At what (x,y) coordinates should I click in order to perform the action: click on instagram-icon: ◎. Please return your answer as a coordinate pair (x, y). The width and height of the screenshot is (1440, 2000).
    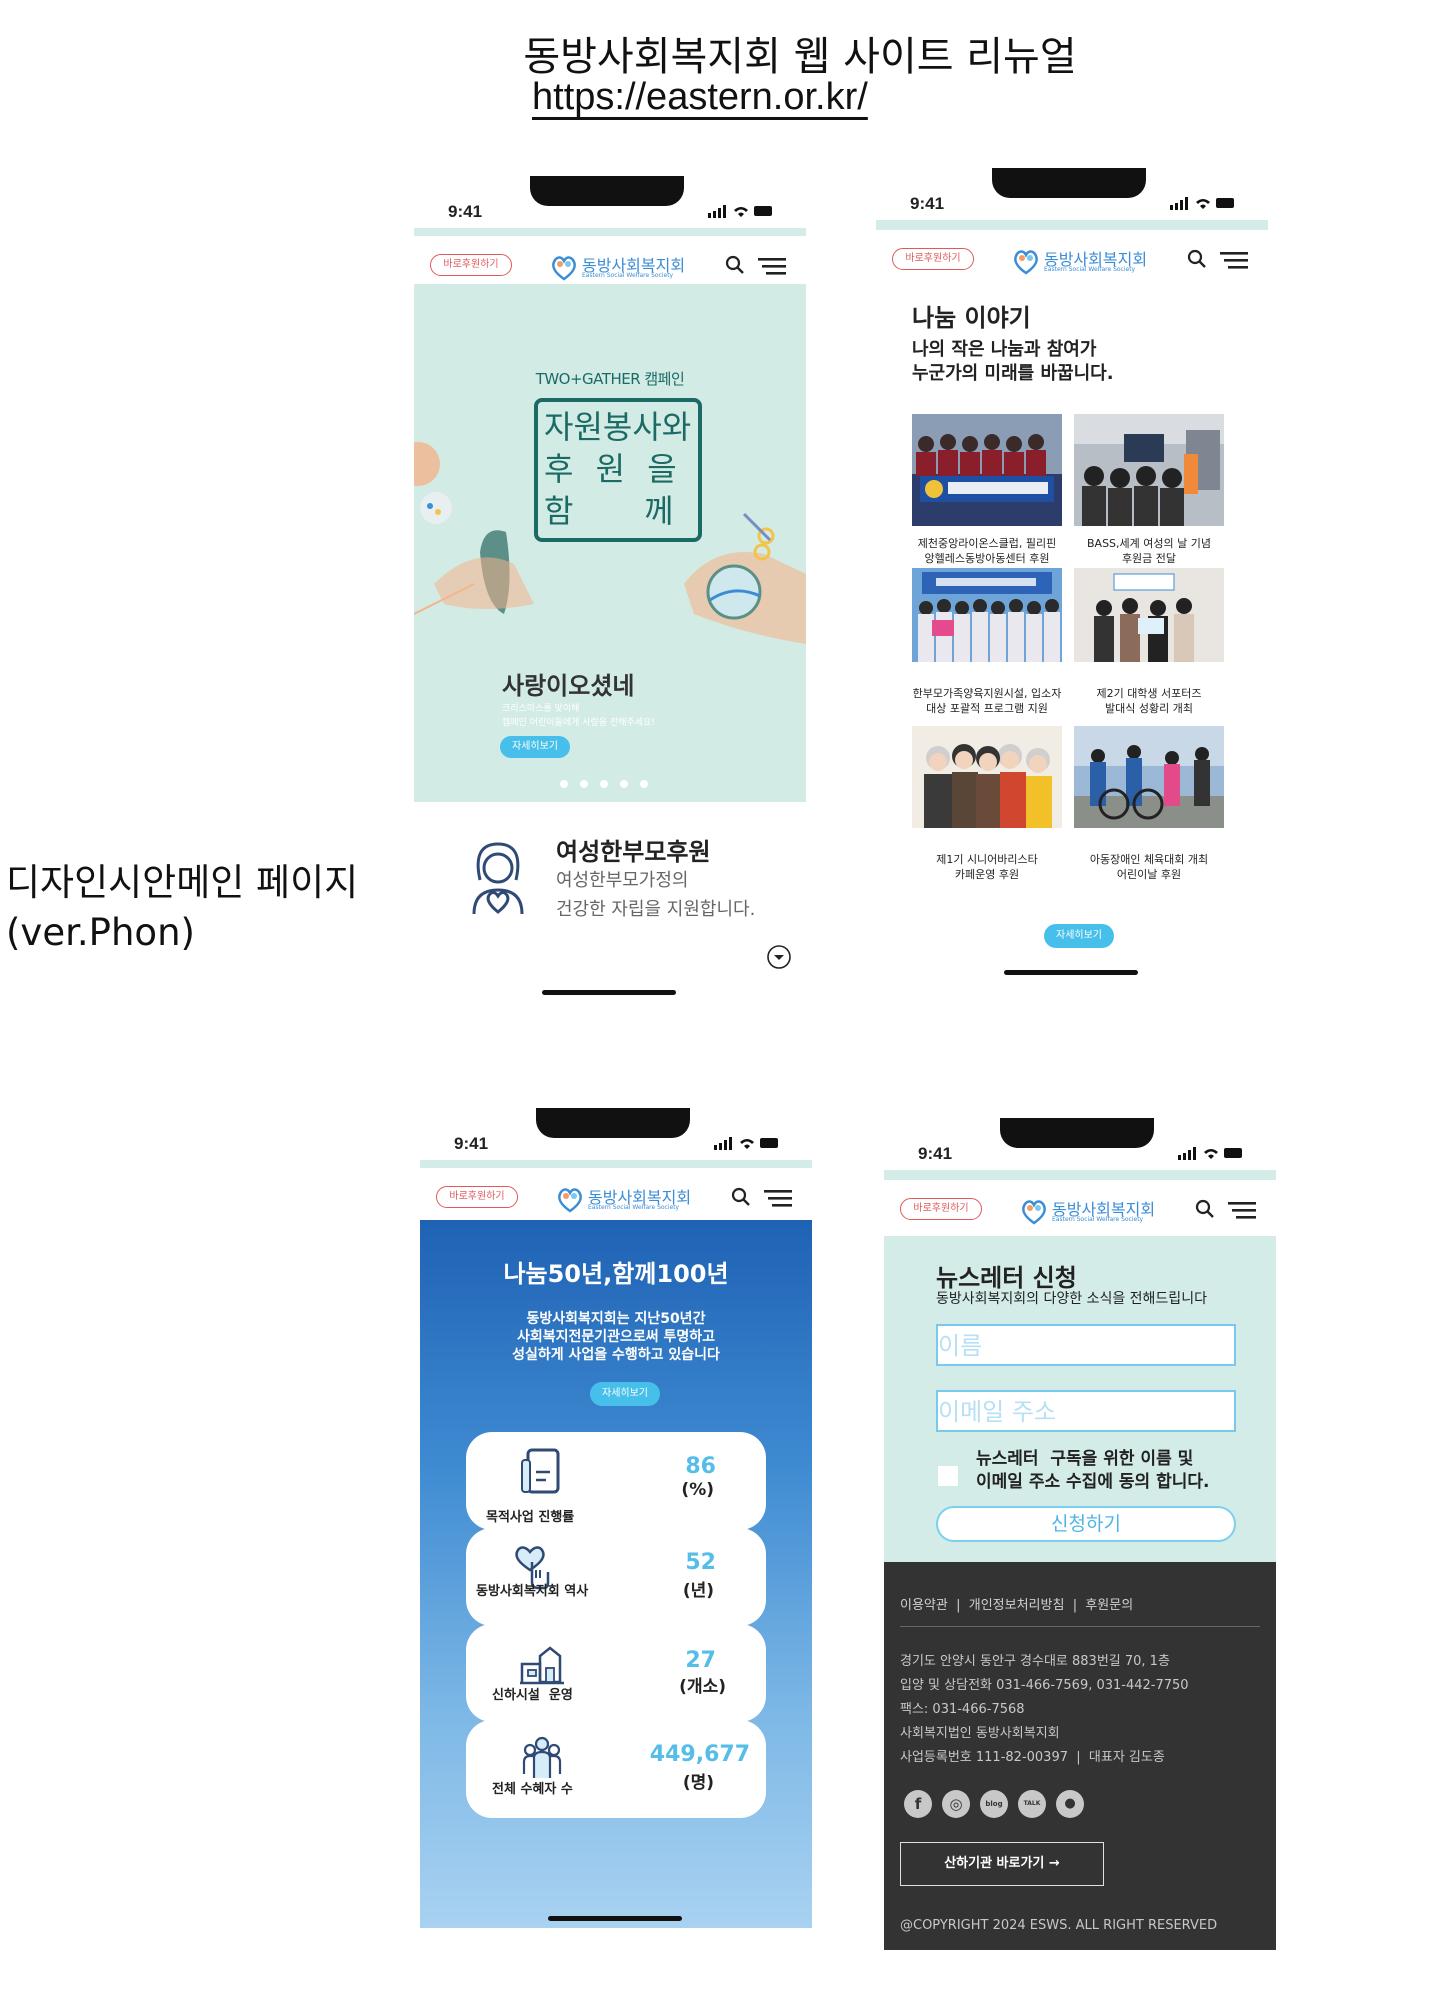
    Looking at the image, I should click on (956, 1804).